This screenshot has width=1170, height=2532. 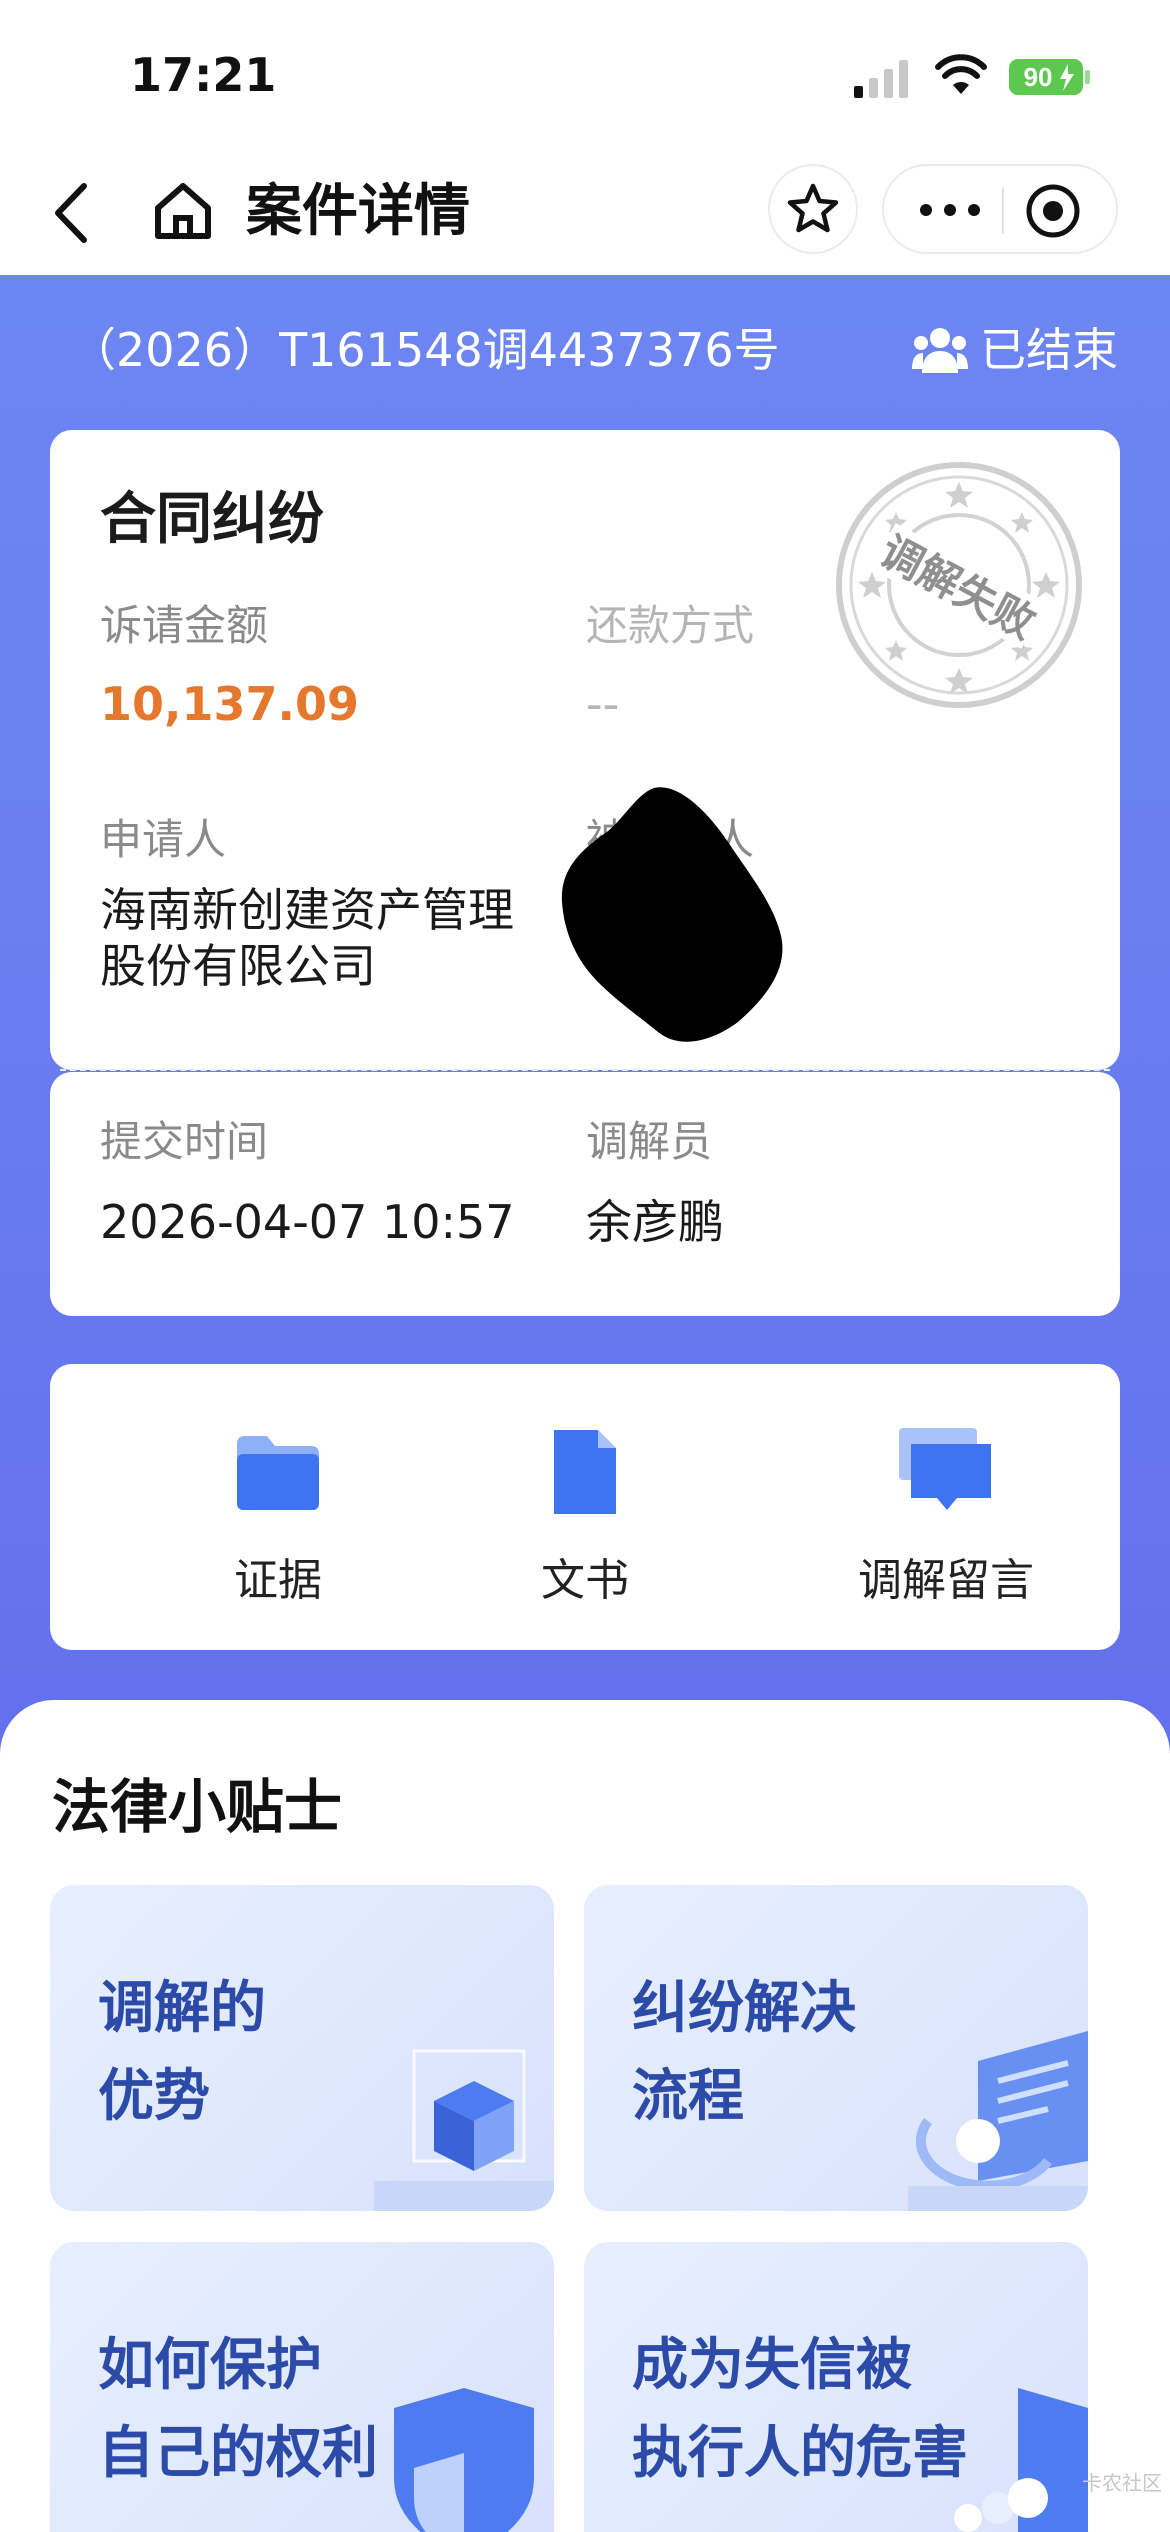 What do you see at coordinates (1122, 2483) in the screenshot?
I see `watermark: 卡农社区` at bounding box center [1122, 2483].